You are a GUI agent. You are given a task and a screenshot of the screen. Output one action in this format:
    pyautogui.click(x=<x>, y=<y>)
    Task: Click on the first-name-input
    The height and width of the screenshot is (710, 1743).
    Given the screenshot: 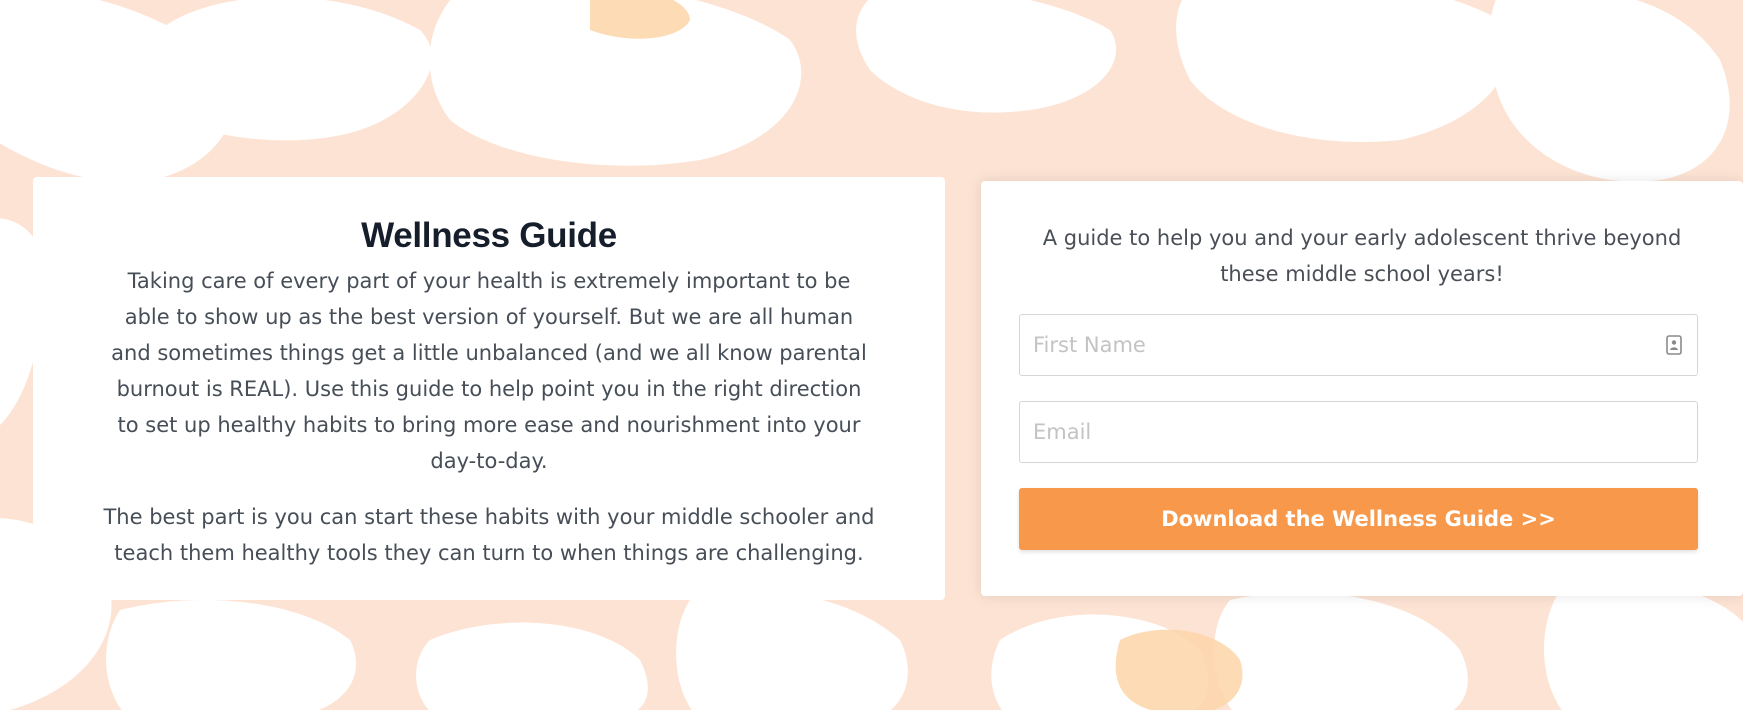 What is the action you would take?
    pyautogui.click(x=1358, y=345)
    